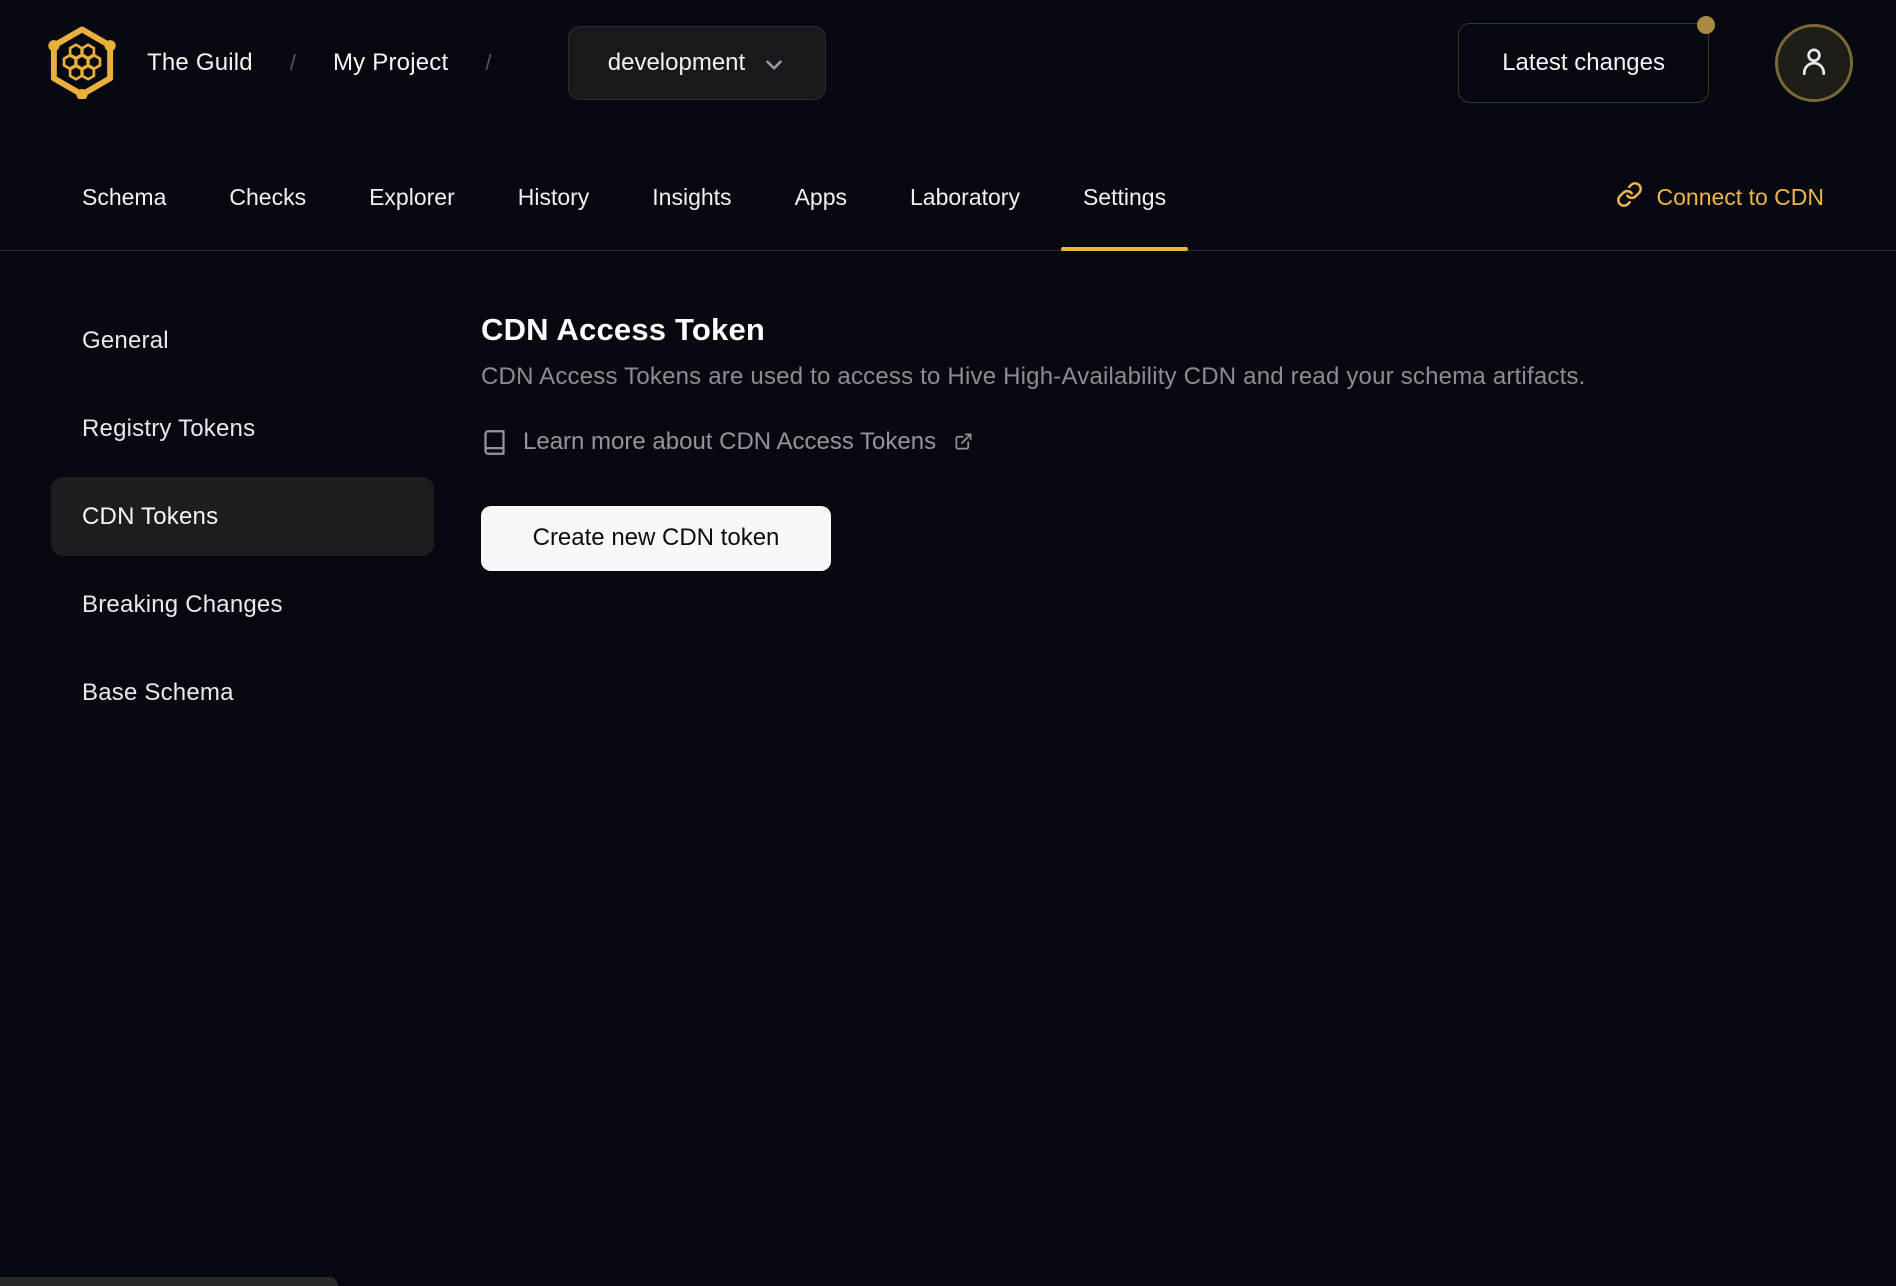 This screenshot has width=1896, height=1286. I want to click on latest-changes-label: Latest changes, so click(1583, 62).